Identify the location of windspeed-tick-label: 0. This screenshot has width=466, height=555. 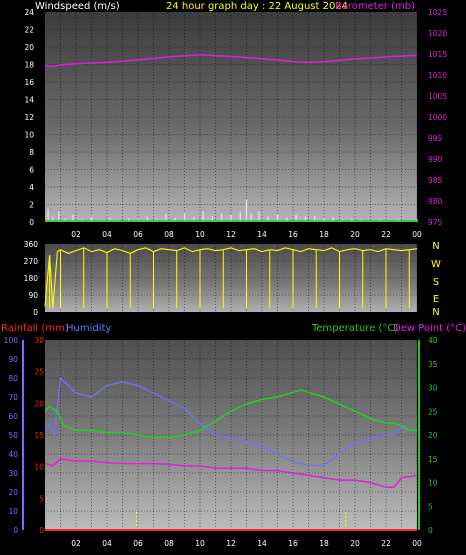
(31, 222).